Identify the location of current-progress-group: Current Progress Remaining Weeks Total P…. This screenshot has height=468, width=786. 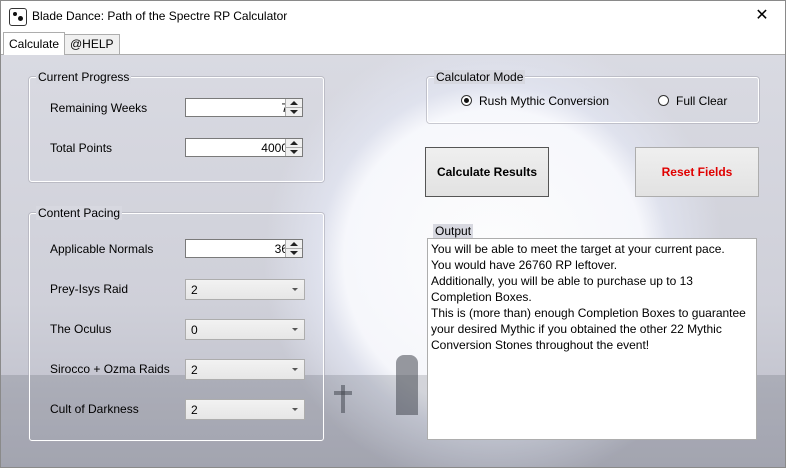
(176, 126).